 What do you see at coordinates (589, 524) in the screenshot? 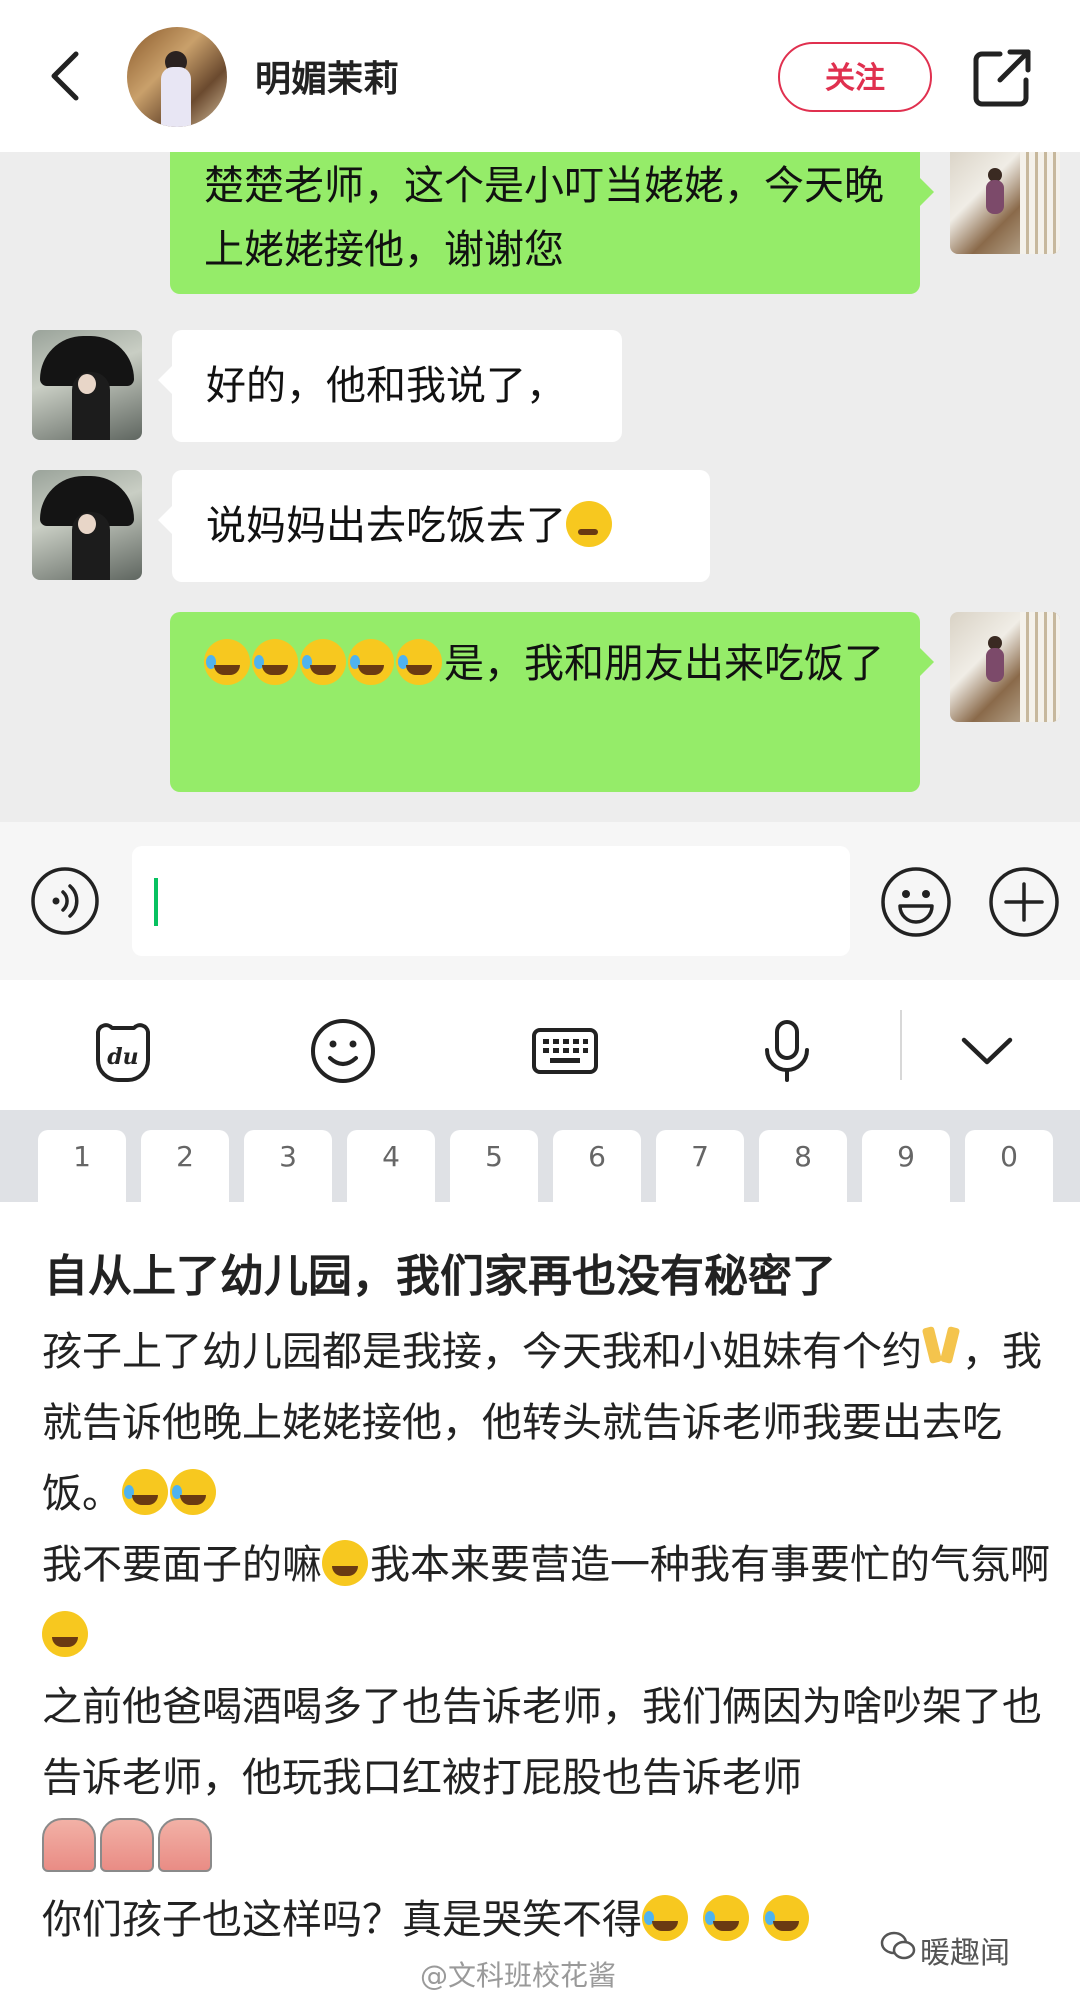
I see `thinking-face-icon` at bounding box center [589, 524].